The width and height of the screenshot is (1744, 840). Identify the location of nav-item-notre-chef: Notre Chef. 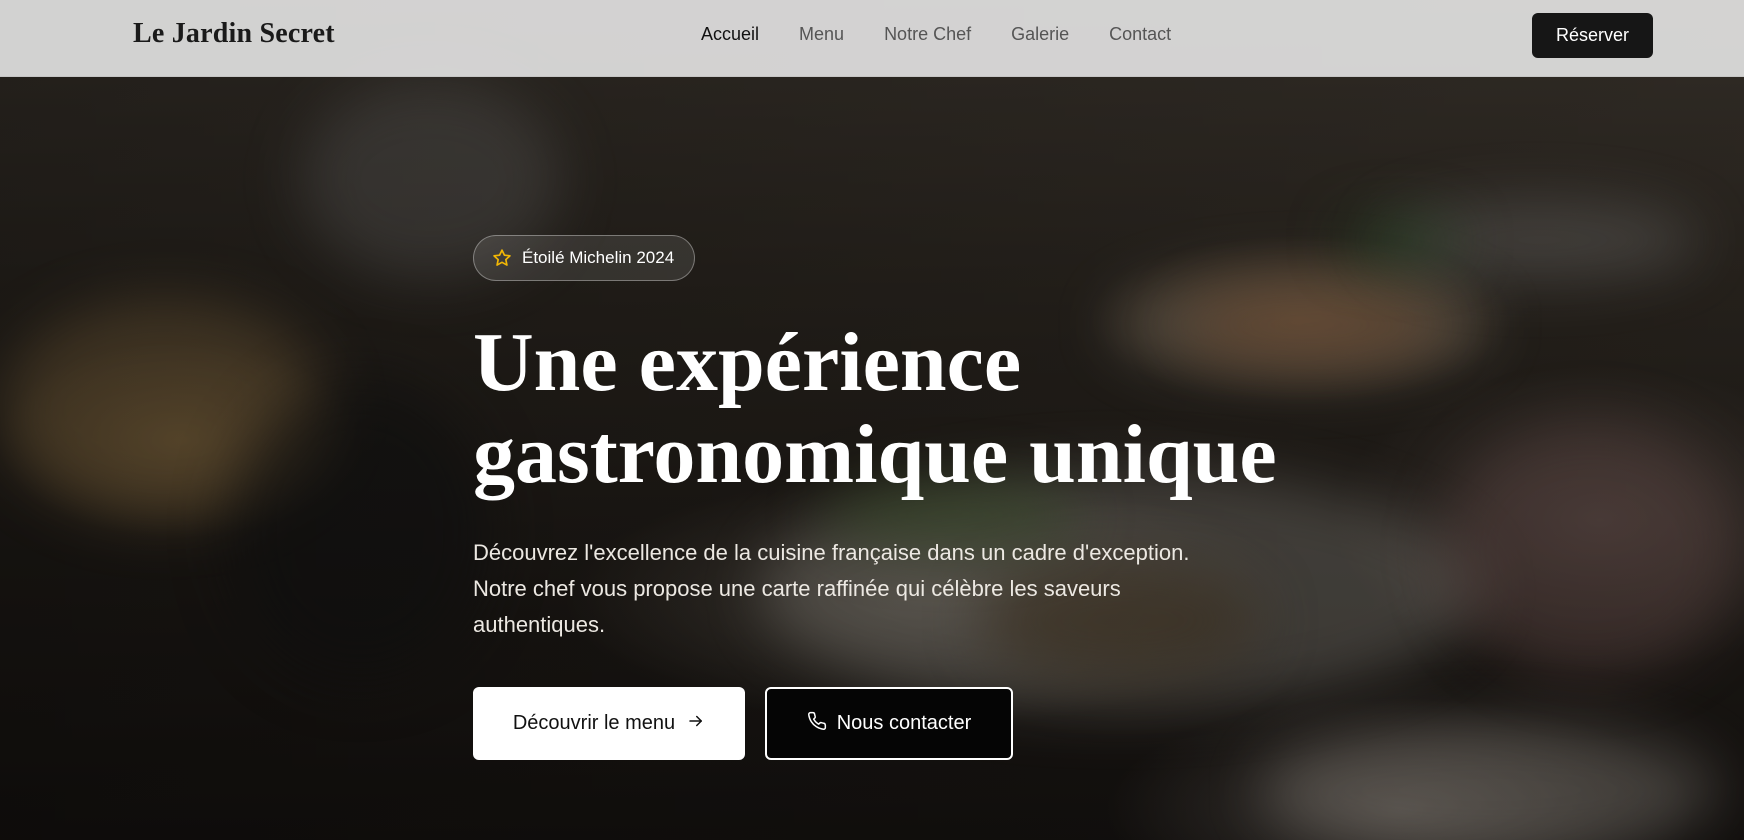
(927, 34).